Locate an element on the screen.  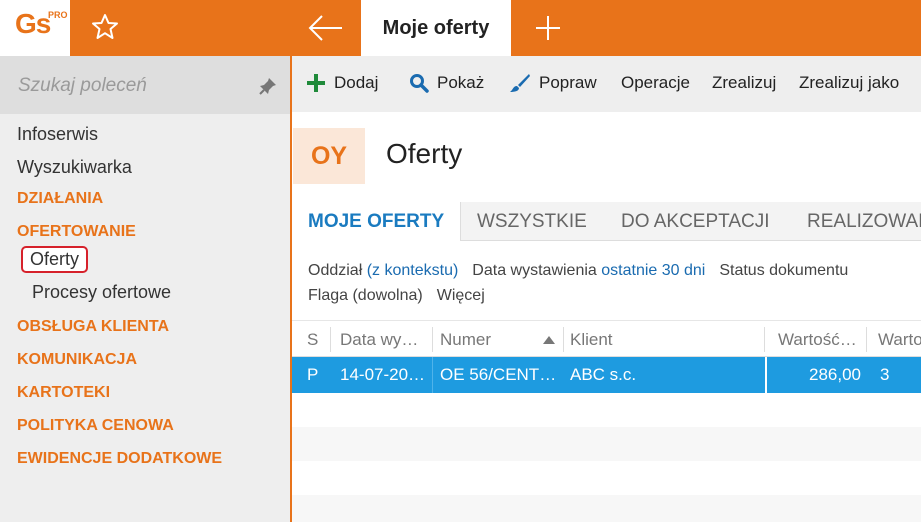
show-button: Pokaż is located at coordinates (446, 83).